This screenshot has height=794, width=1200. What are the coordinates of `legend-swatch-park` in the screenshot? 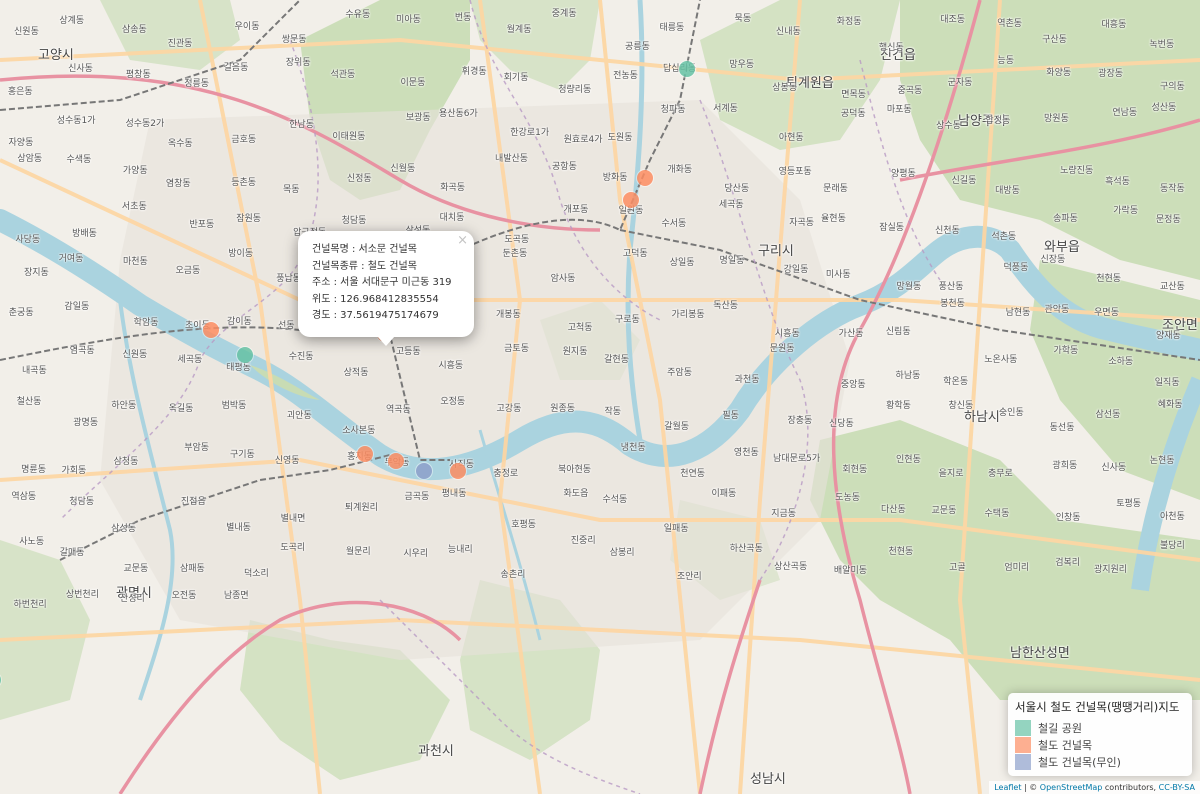 It's located at (1023, 727).